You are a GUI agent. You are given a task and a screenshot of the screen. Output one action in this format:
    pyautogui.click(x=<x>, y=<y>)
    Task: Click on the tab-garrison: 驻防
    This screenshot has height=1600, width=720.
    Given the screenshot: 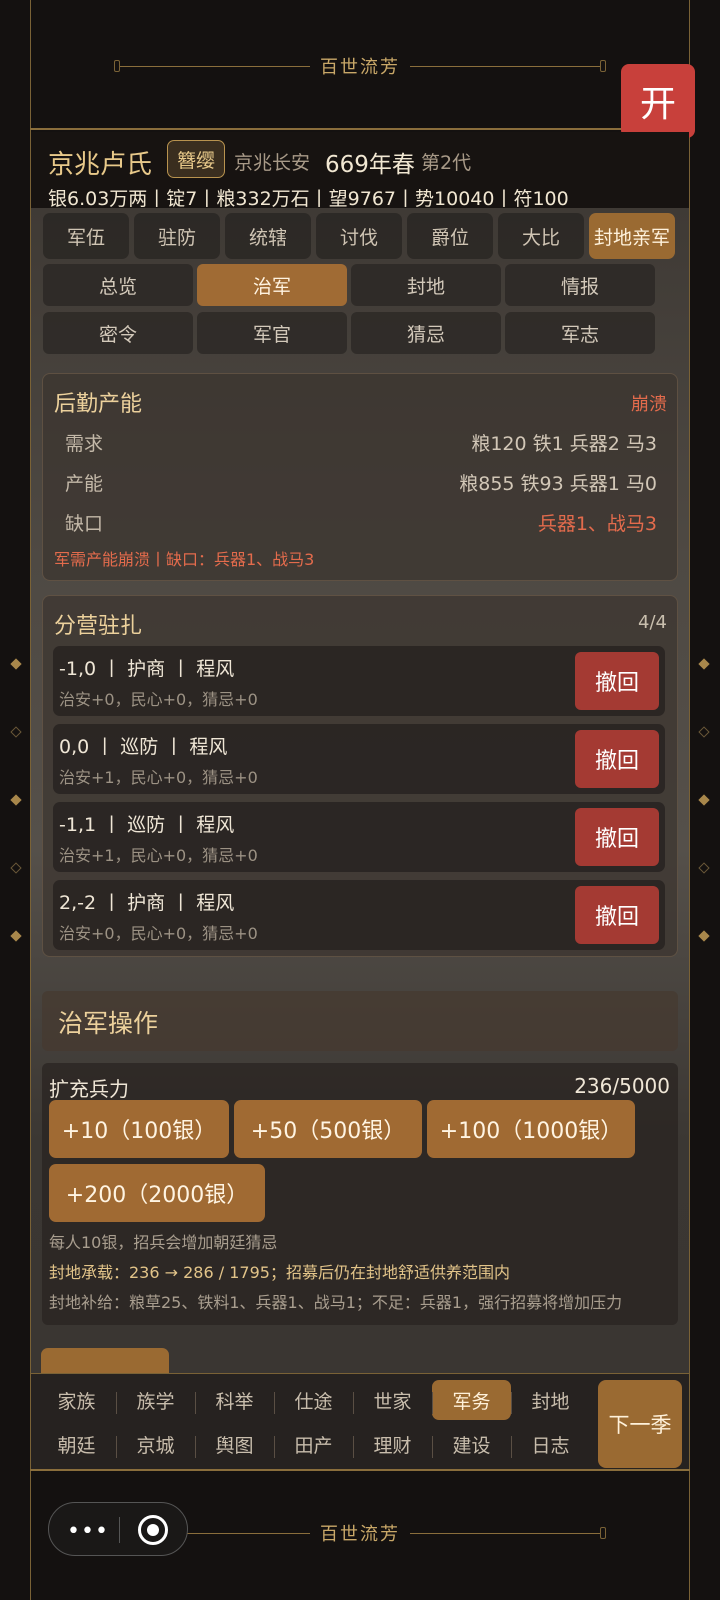 What is the action you would take?
    pyautogui.click(x=177, y=236)
    